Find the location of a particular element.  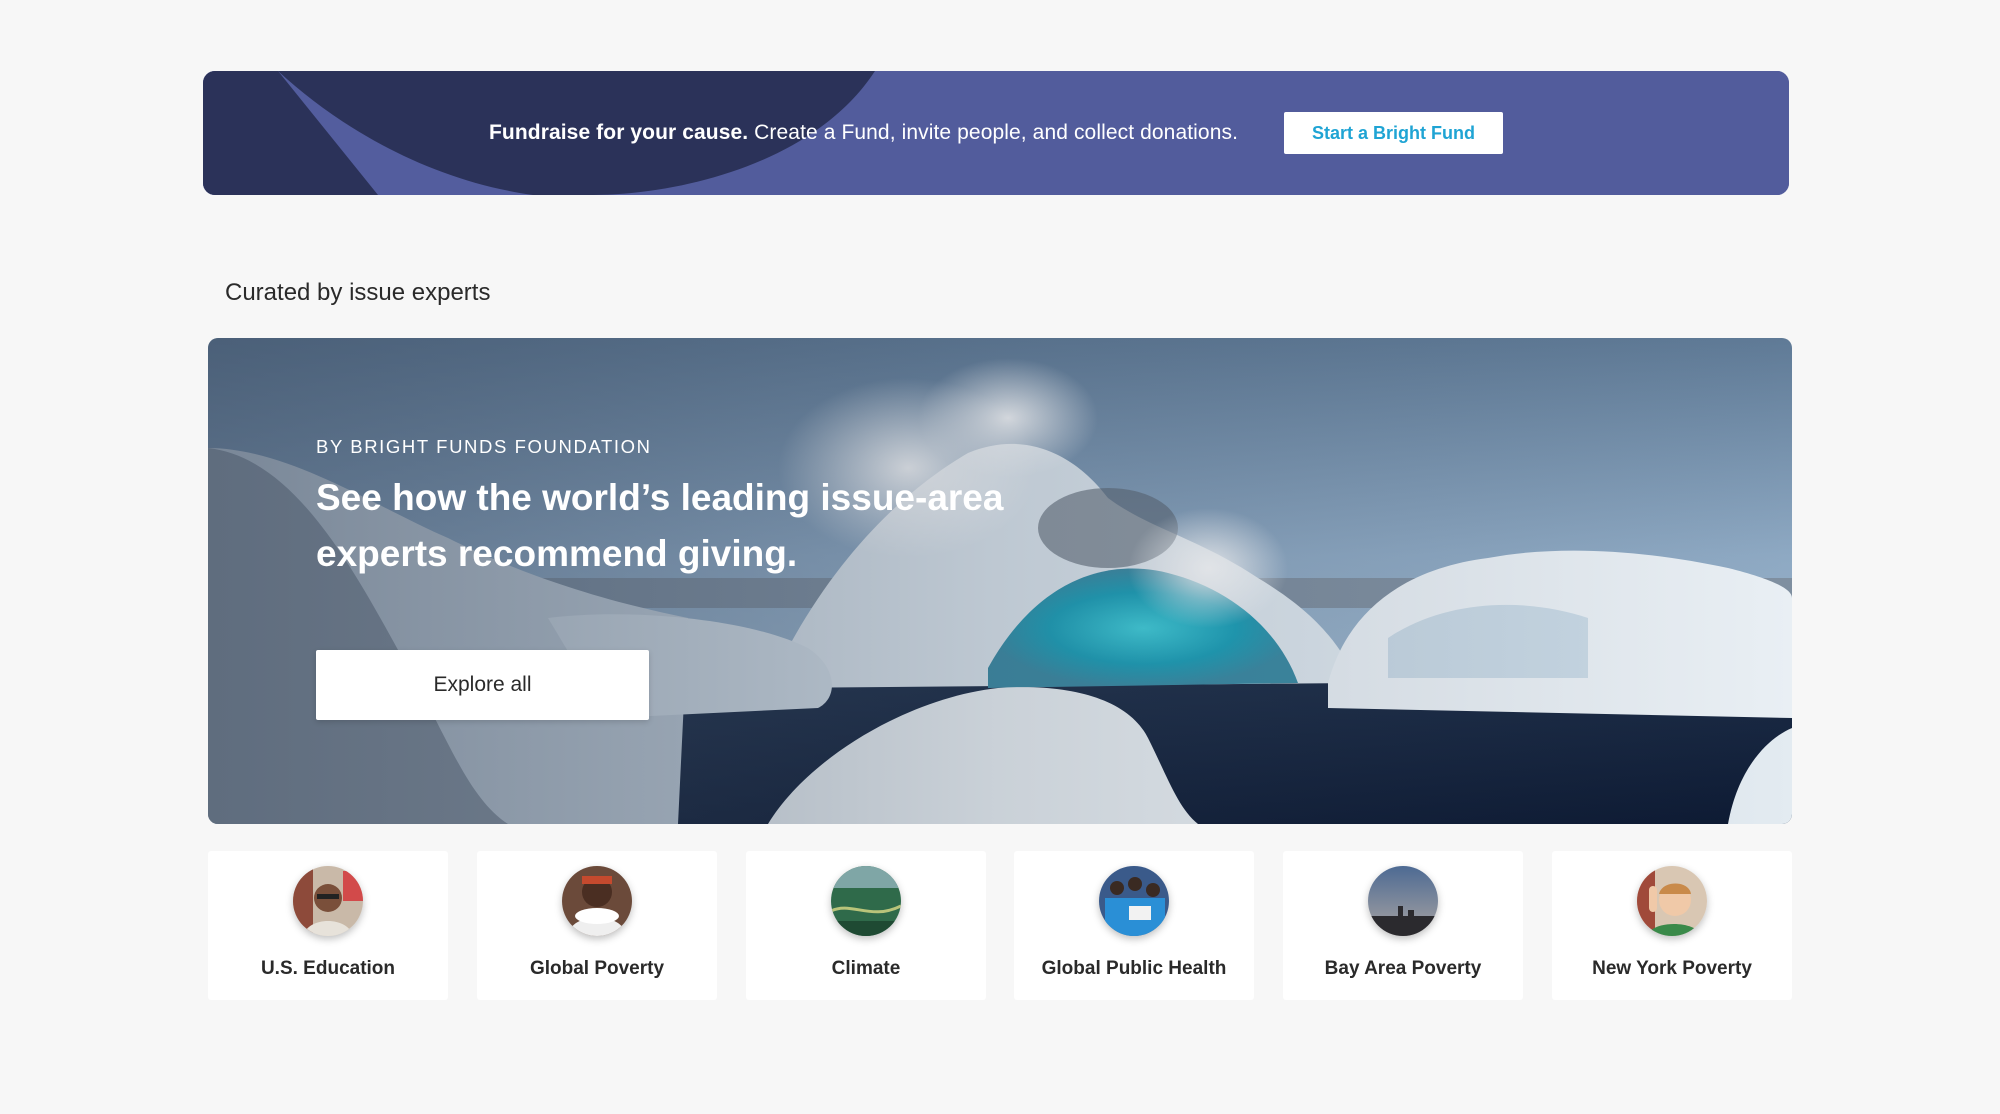

issue-card-label: New York Poverty is located at coordinates (1672, 968).